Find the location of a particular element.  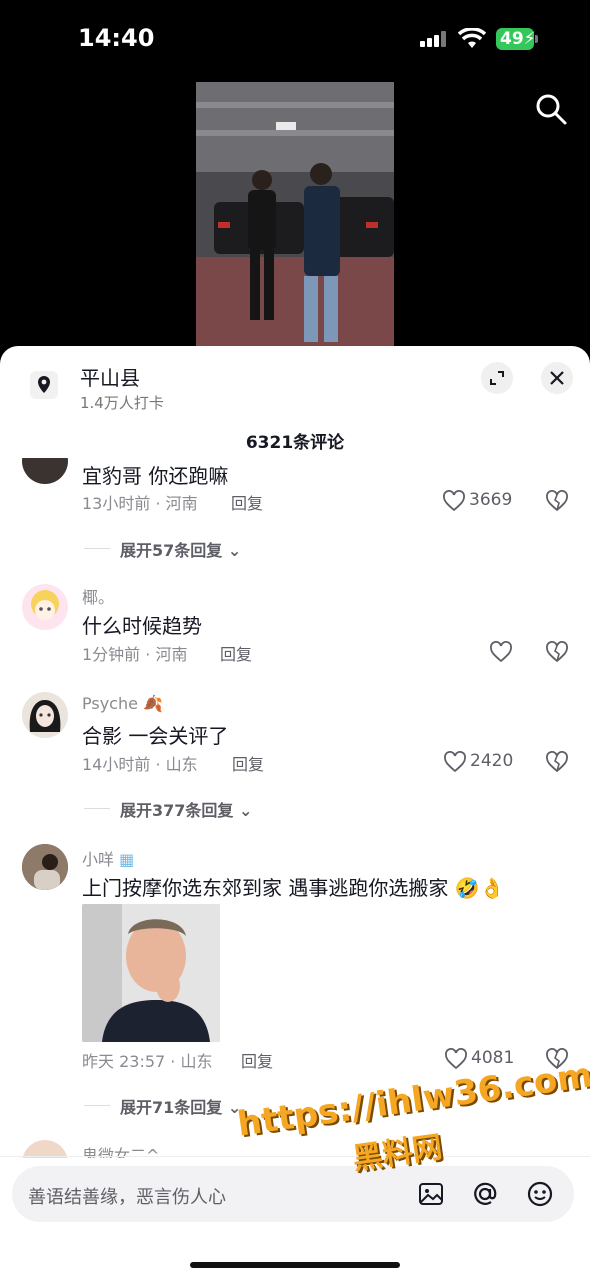

location-pin-icon is located at coordinates (44, 385).